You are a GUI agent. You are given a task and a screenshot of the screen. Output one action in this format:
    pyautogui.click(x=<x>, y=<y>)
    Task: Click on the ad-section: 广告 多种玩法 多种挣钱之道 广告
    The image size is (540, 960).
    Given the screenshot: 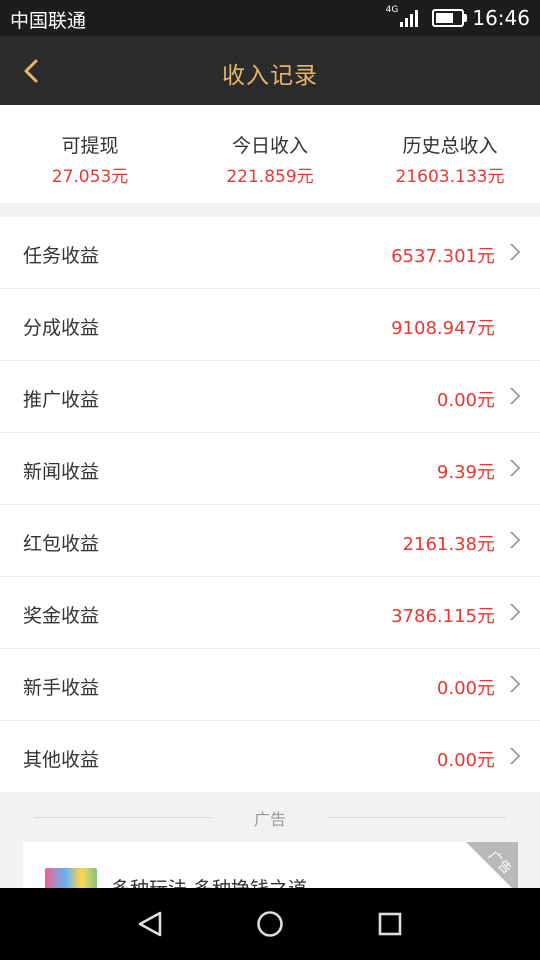 What is the action you would take?
    pyautogui.click(x=270, y=841)
    